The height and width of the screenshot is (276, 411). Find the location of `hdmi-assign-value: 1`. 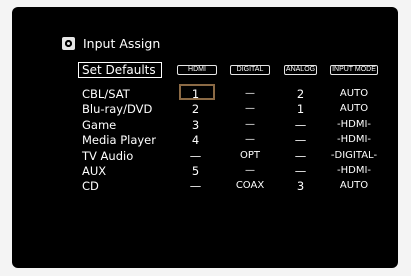

hdmi-assign-value: 1 is located at coordinates (195, 94).